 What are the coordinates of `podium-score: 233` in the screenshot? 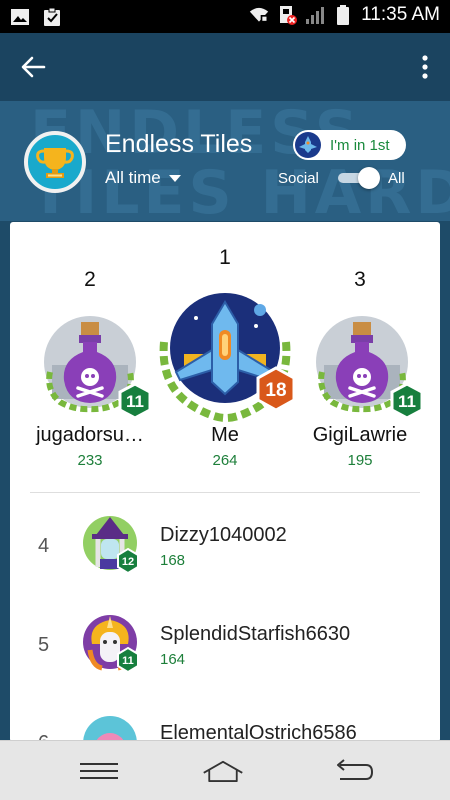 It's located at (90, 460).